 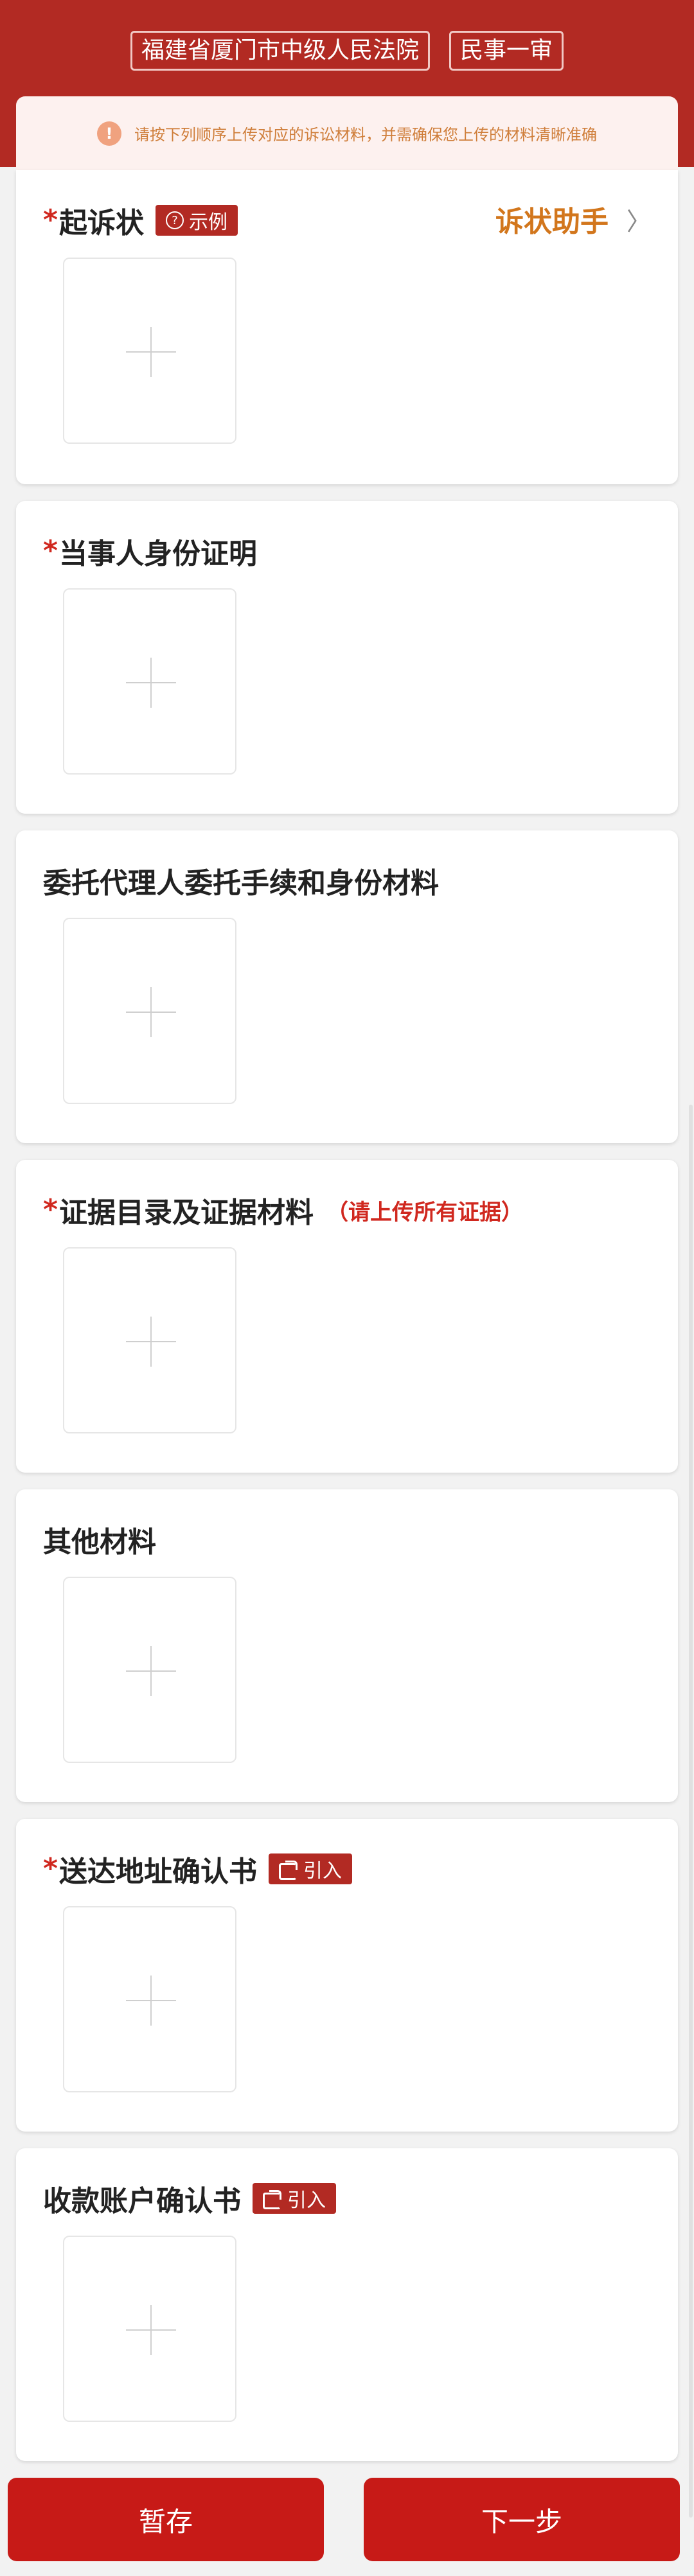 I want to click on section-title-text: 证据目录及证据材料, so click(x=186, y=1212).